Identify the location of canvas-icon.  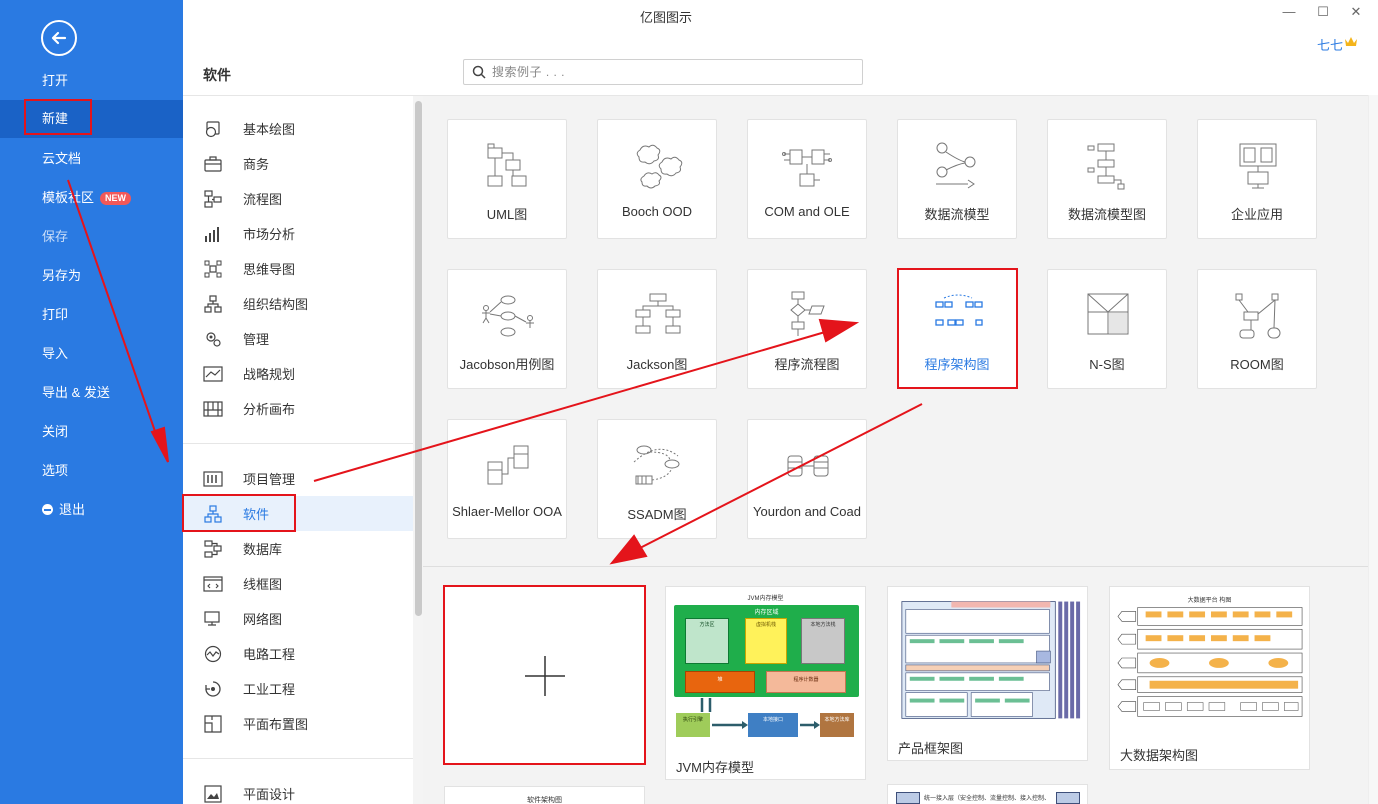
(213, 409).